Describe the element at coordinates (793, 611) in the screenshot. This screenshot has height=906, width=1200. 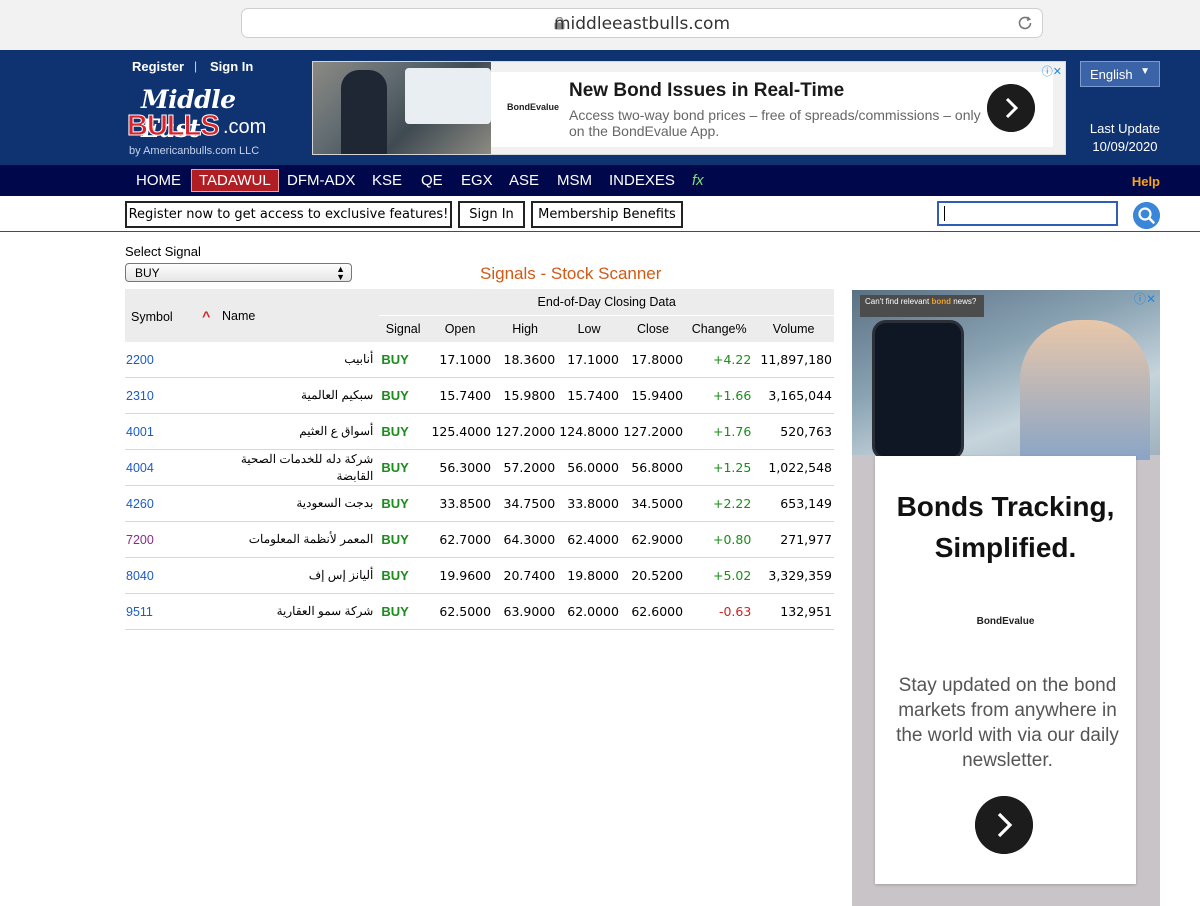
I see `volume-value: 132,951` at that location.